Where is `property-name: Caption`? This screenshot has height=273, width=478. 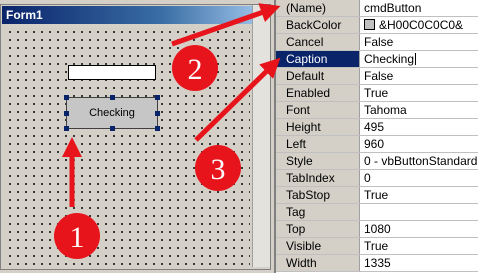
property-name: Caption is located at coordinates (318, 59).